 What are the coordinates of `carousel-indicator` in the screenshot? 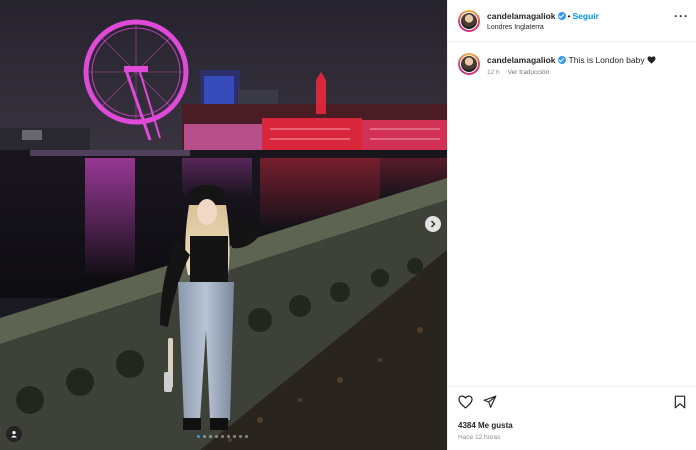 It's located at (222, 436).